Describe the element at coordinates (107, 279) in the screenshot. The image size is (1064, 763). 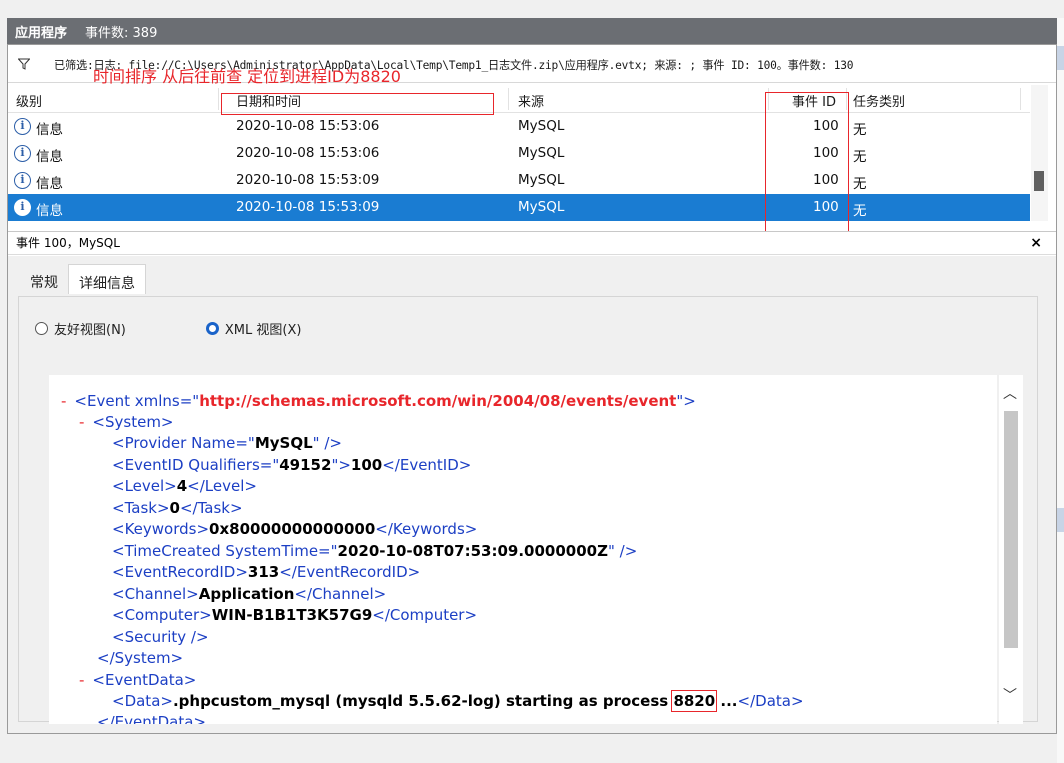
I see `tab-details: 详细信息` at that location.